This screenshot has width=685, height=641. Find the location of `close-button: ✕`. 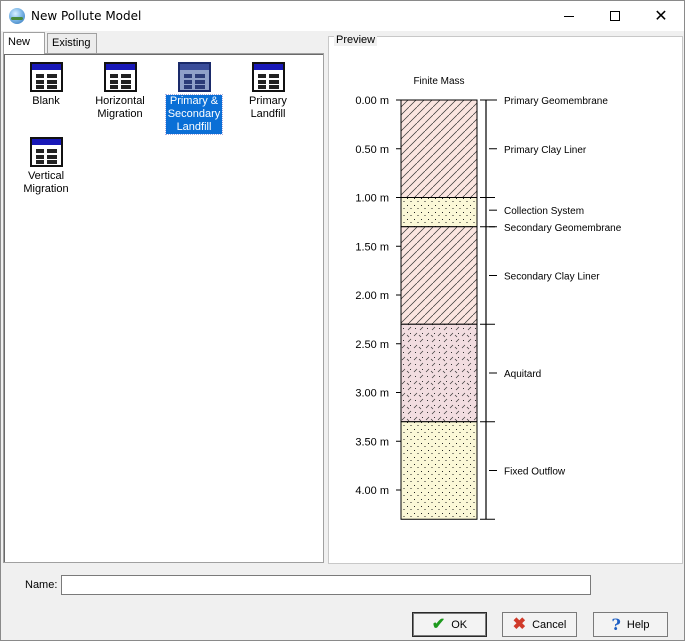

close-button: ✕ is located at coordinates (661, 16).